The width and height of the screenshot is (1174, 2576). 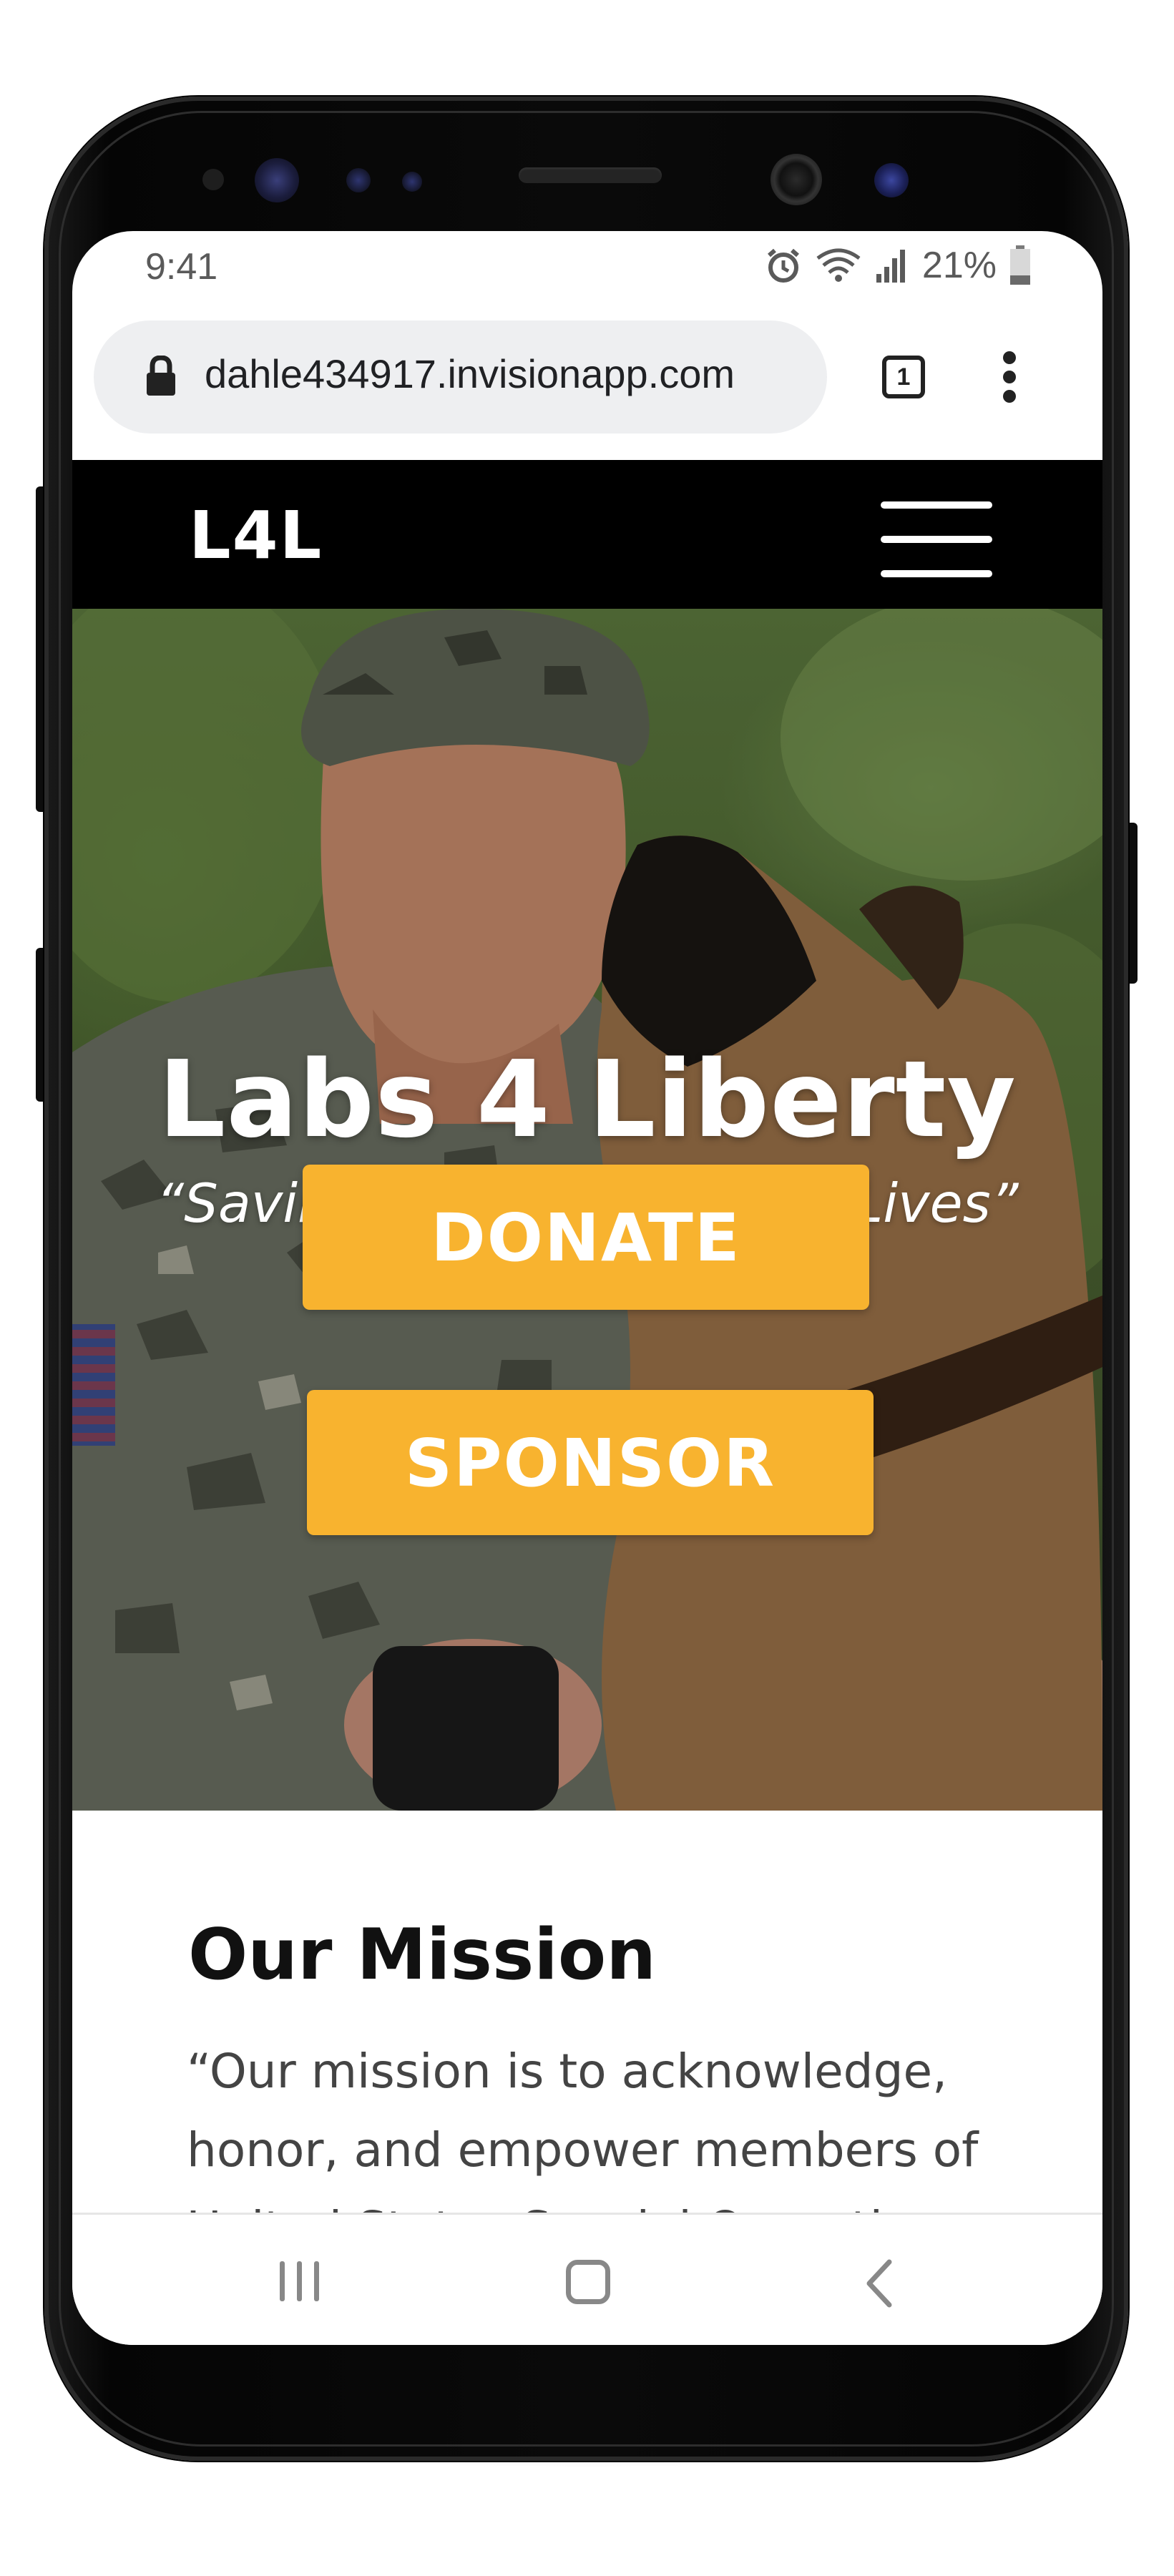 What do you see at coordinates (1020, 265) in the screenshot?
I see `battery-icon` at bounding box center [1020, 265].